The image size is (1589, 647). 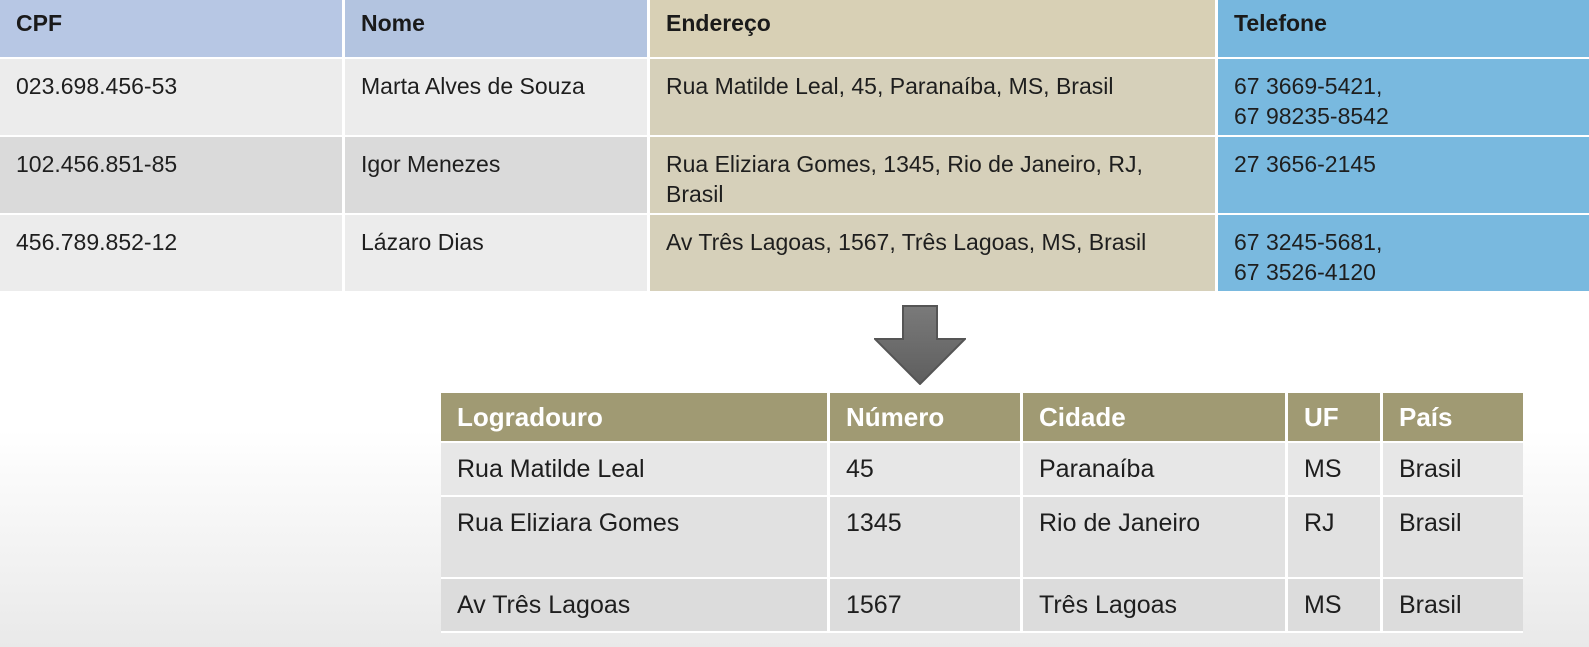 What do you see at coordinates (635, 538) in the screenshot?
I see `cell-logradouro: Rua Eliziara Gomes` at bounding box center [635, 538].